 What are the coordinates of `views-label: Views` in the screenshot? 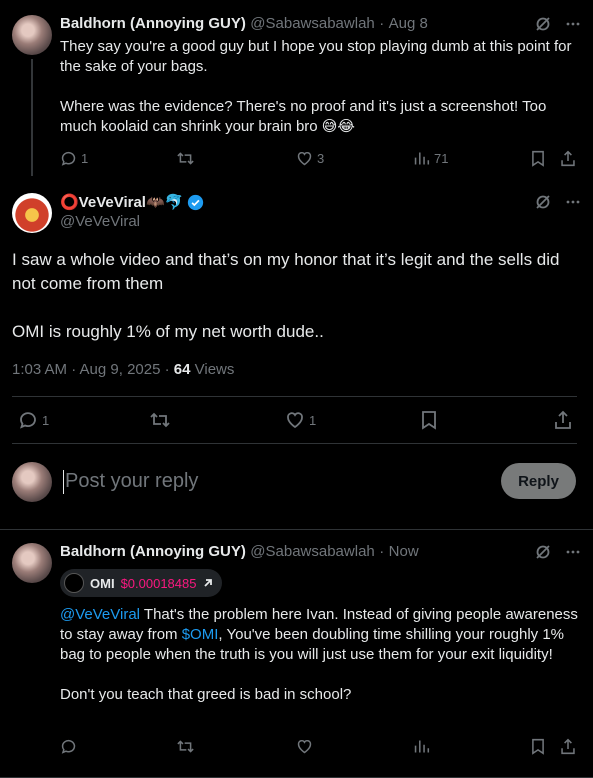 It's located at (212, 369).